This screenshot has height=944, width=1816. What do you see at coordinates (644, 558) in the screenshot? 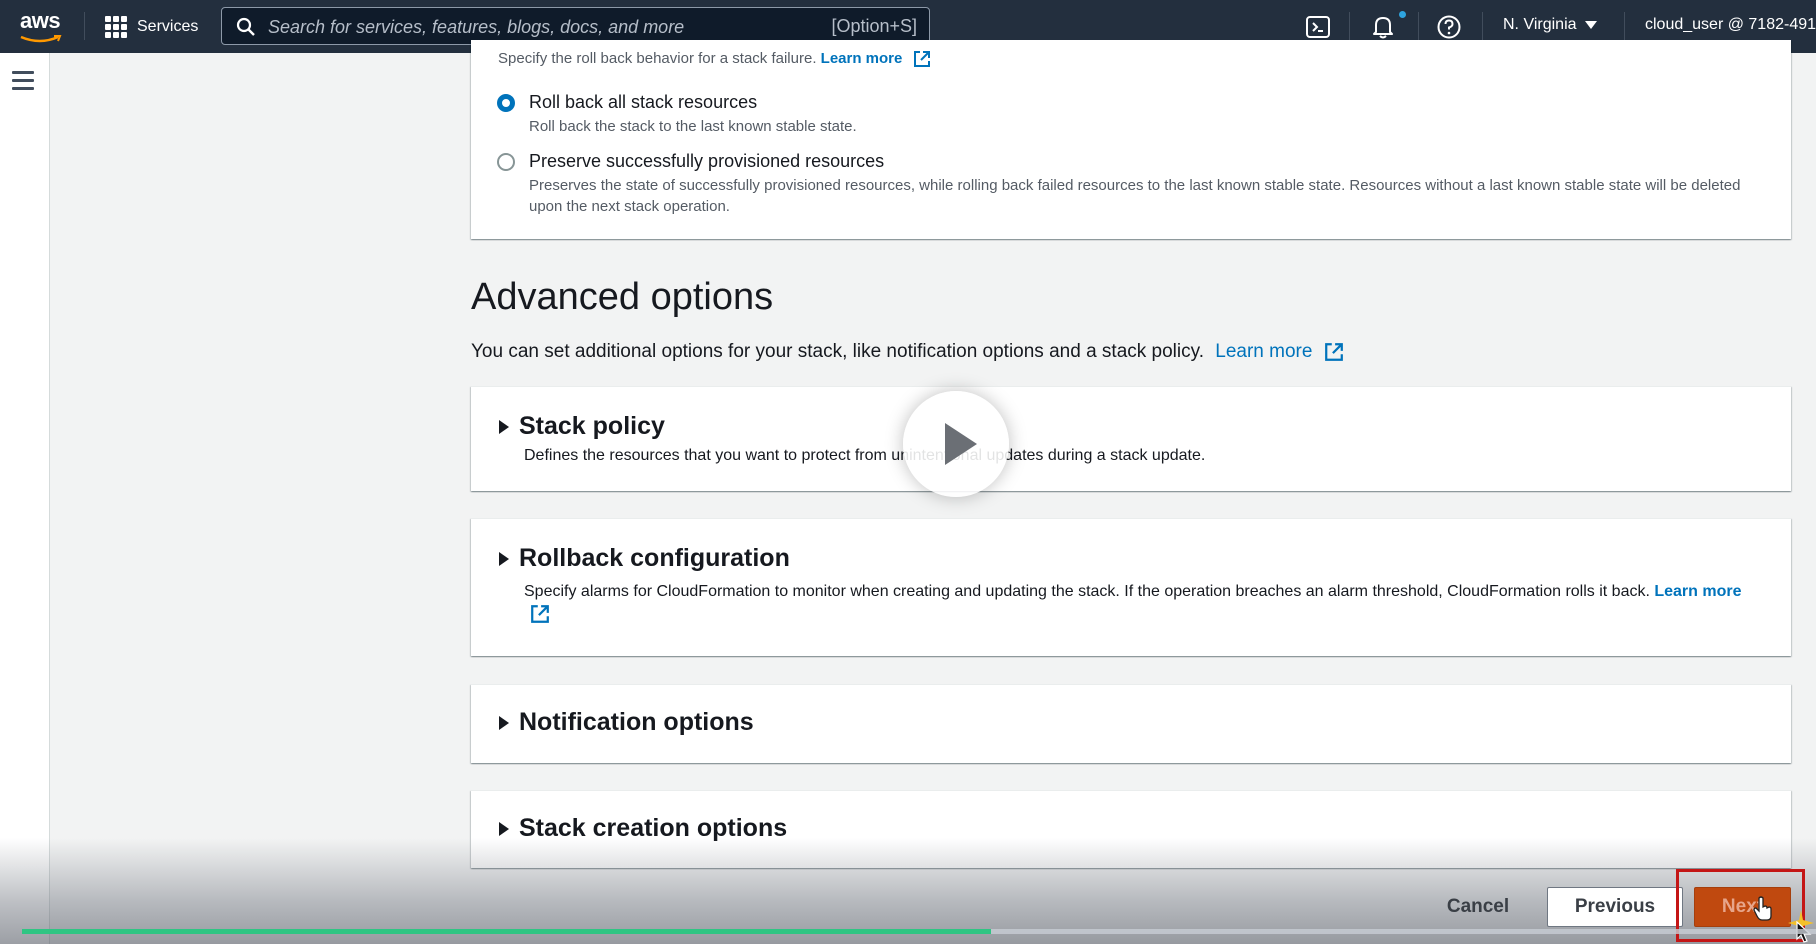
I see `rollback-configuration-header: Rollback configuration` at bounding box center [644, 558].